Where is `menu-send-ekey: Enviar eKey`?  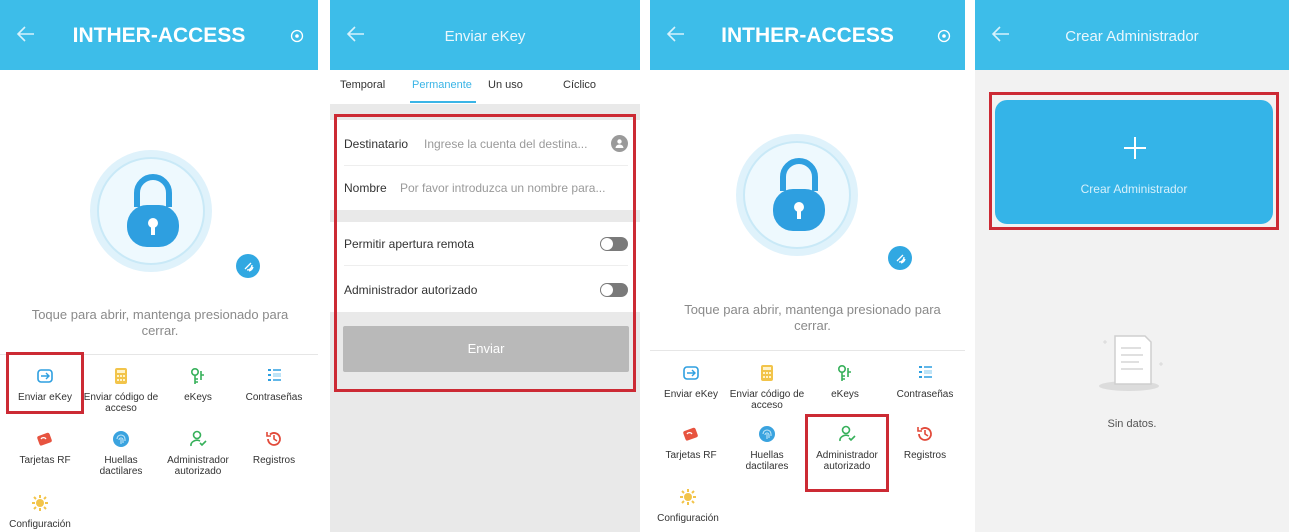
menu-send-ekey: Enviar eKey is located at coordinates (691, 382).